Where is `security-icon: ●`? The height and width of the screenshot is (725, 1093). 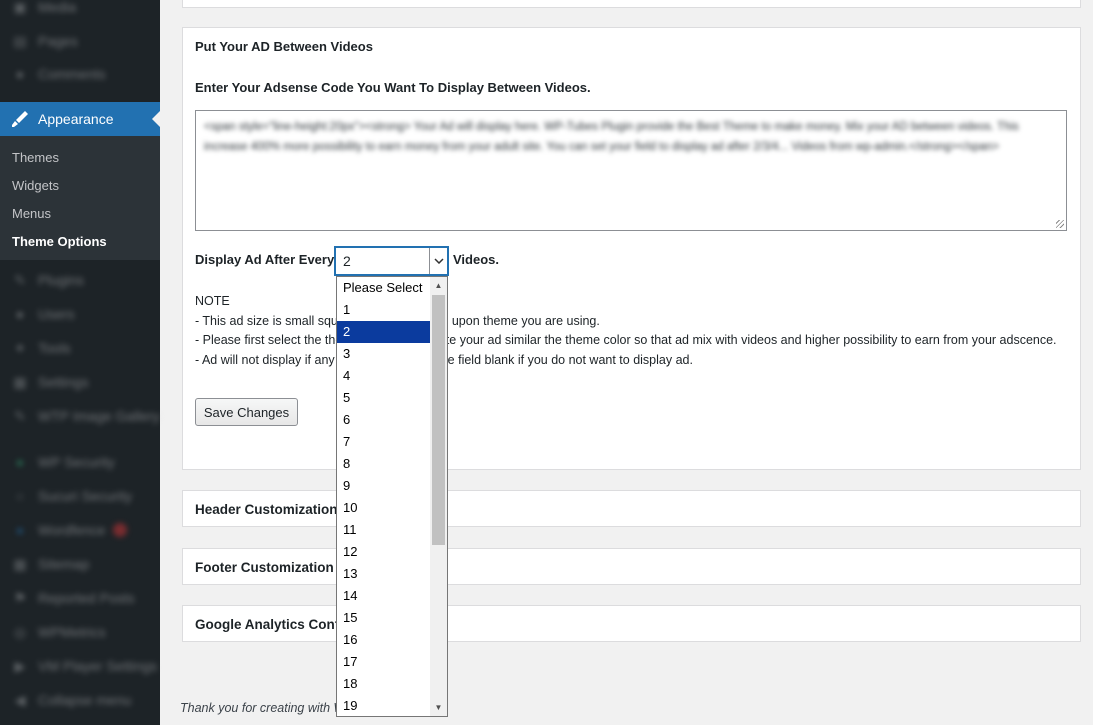
security-icon: ● is located at coordinates (20, 462).